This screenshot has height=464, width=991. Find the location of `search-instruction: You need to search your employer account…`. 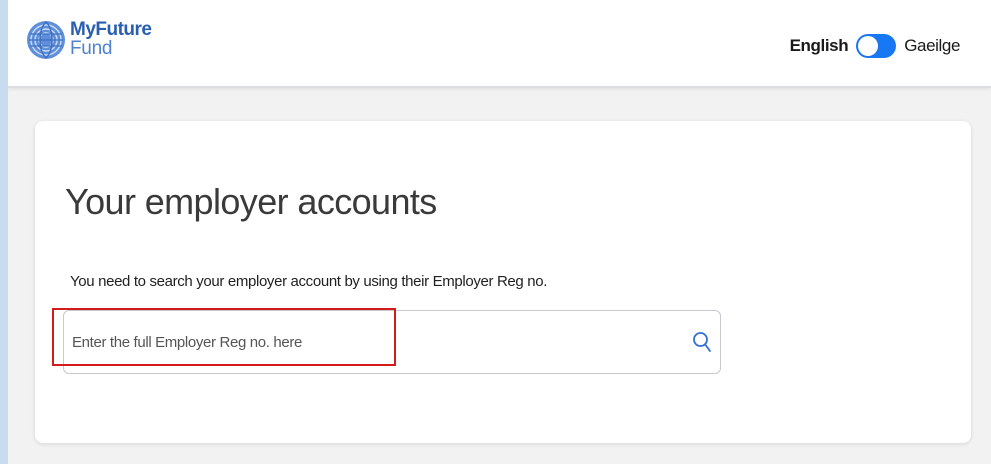

search-instruction: You need to search your employer account… is located at coordinates (309, 281).